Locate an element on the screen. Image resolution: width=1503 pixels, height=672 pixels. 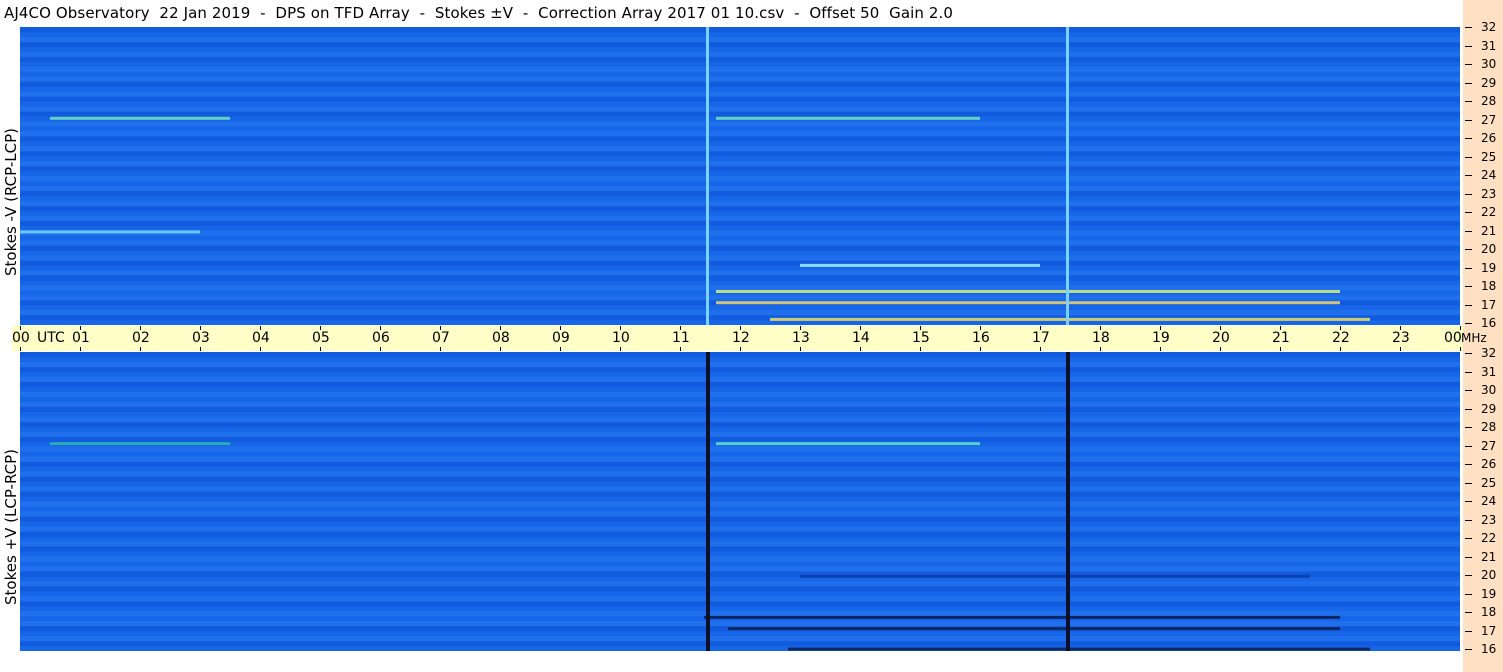
vertical-marker is located at coordinates (1067, 176).